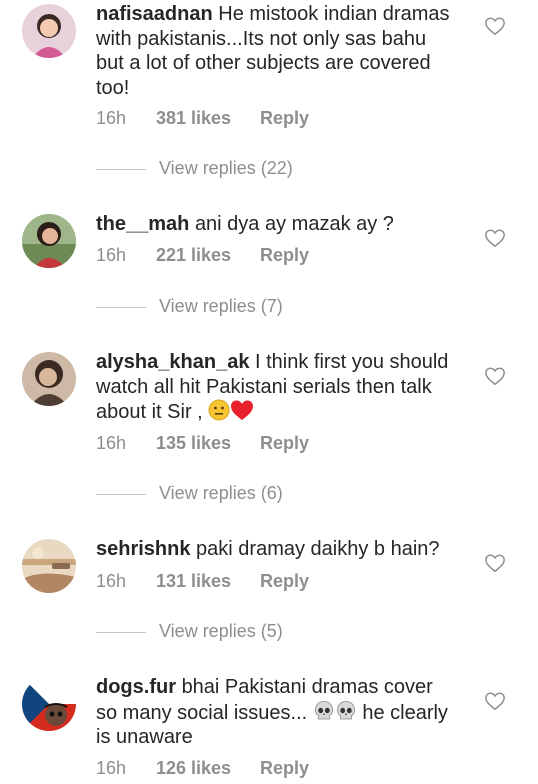  Describe the element at coordinates (142, 224) in the screenshot. I see `comment-username: the__mah` at that location.